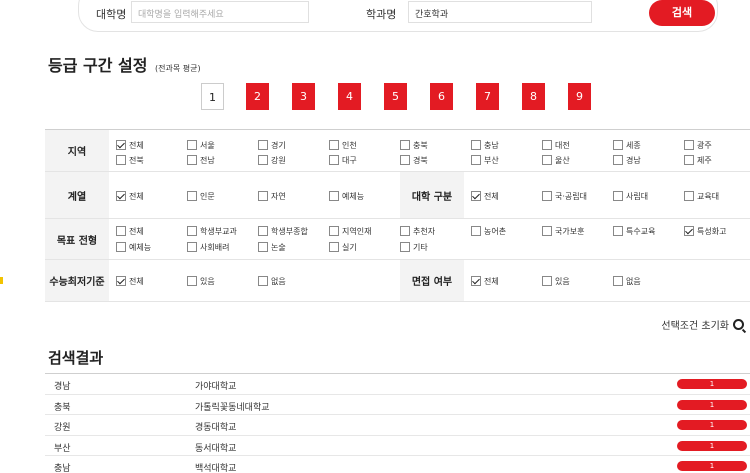 The width and height of the screenshot is (750, 473). I want to click on region-option: 전체, so click(130, 145).